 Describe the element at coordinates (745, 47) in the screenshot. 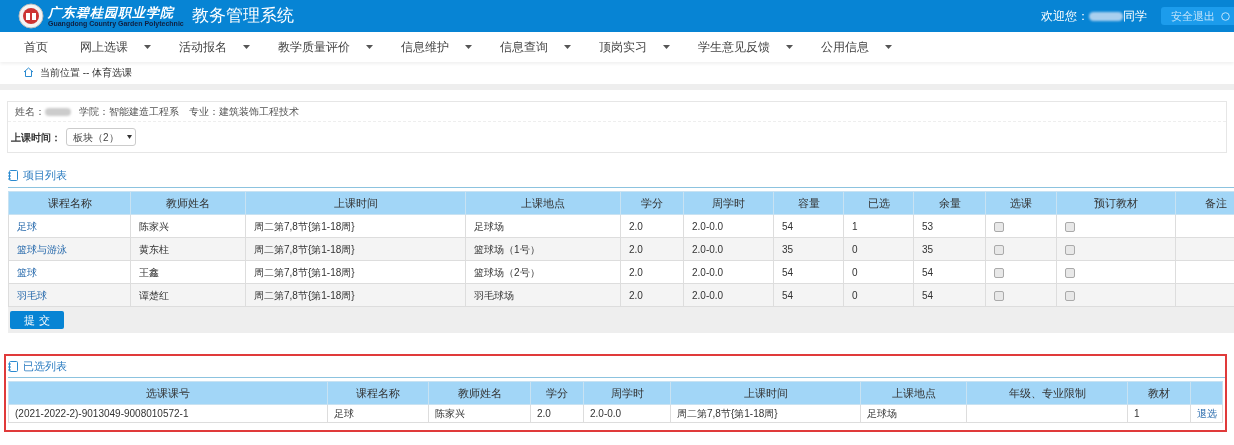

I see `nav-menu-item: 学生意见反馈` at that location.